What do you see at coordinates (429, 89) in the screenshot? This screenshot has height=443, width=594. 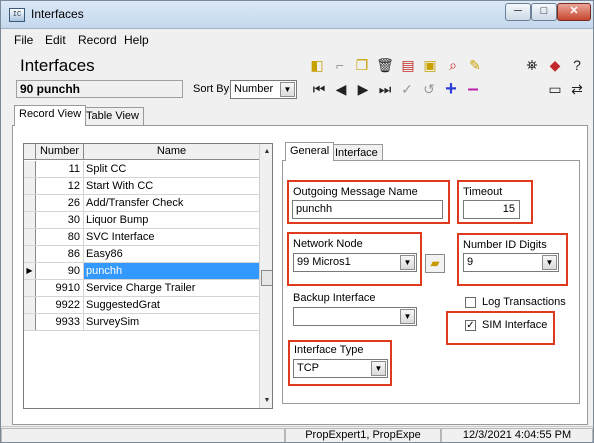 I see `undo-icon: ↺` at bounding box center [429, 89].